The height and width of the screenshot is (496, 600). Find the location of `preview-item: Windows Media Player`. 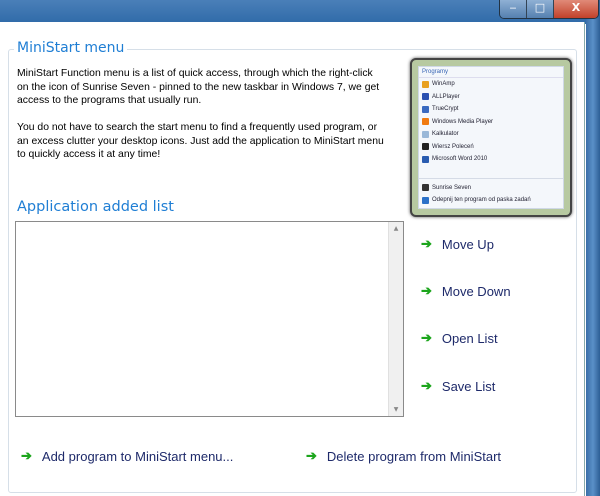

preview-item: Windows Media Player is located at coordinates (491, 122).